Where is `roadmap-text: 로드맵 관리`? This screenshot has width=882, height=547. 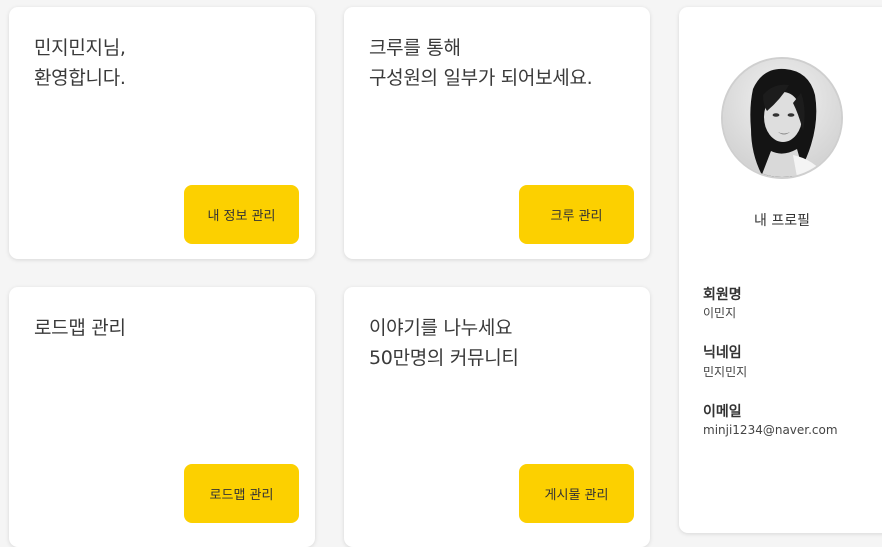
roadmap-text: 로드맵 관리 is located at coordinates (80, 328).